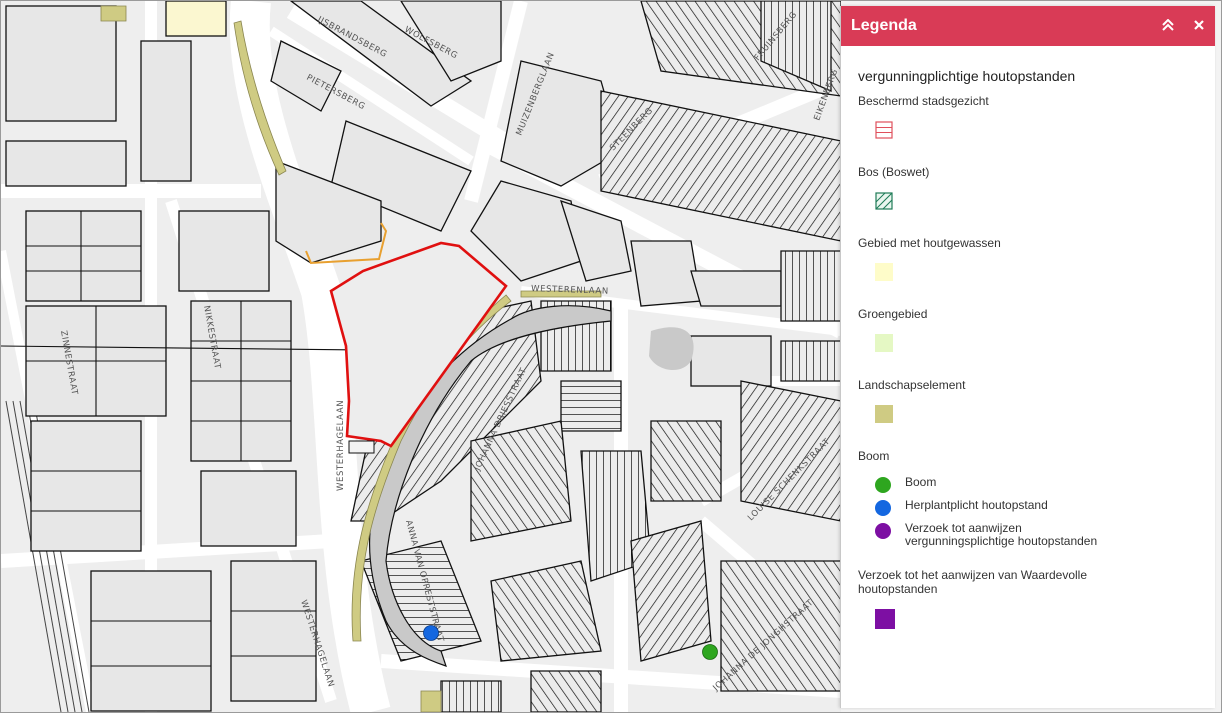 The image size is (1222, 713). What do you see at coordinates (1168, 26) in the screenshot?
I see `double-chevron-up-icon` at bounding box center [1168, 26].